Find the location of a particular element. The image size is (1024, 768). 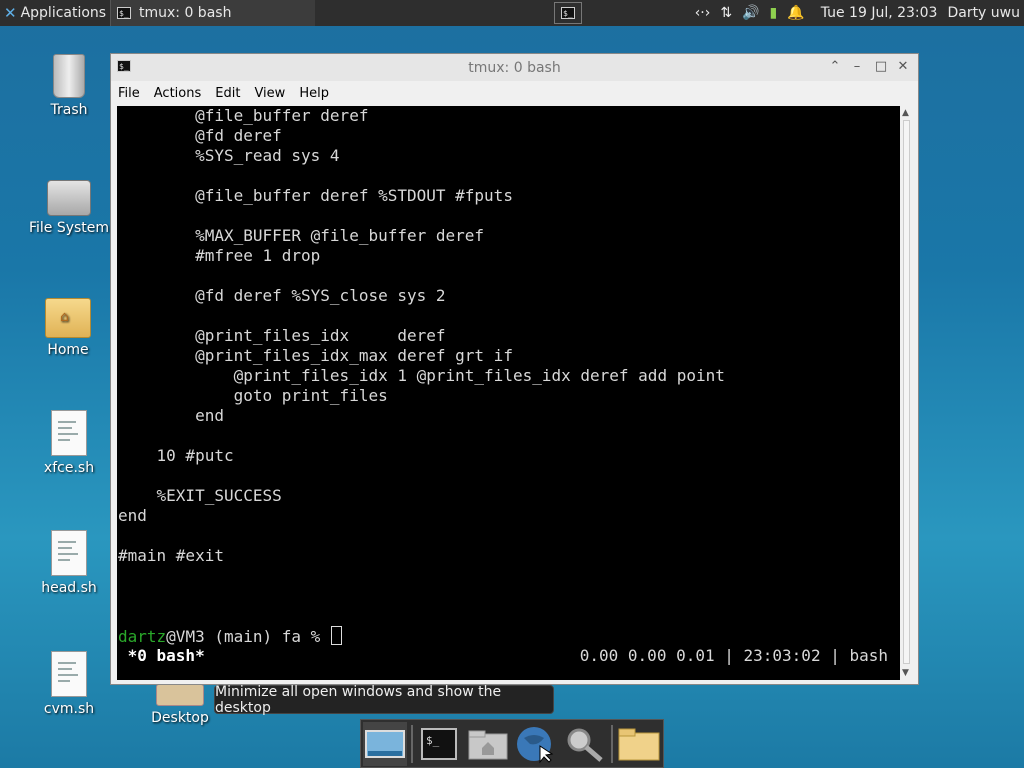

terminal-line: #main #exit is located at coordinates (171, 555).